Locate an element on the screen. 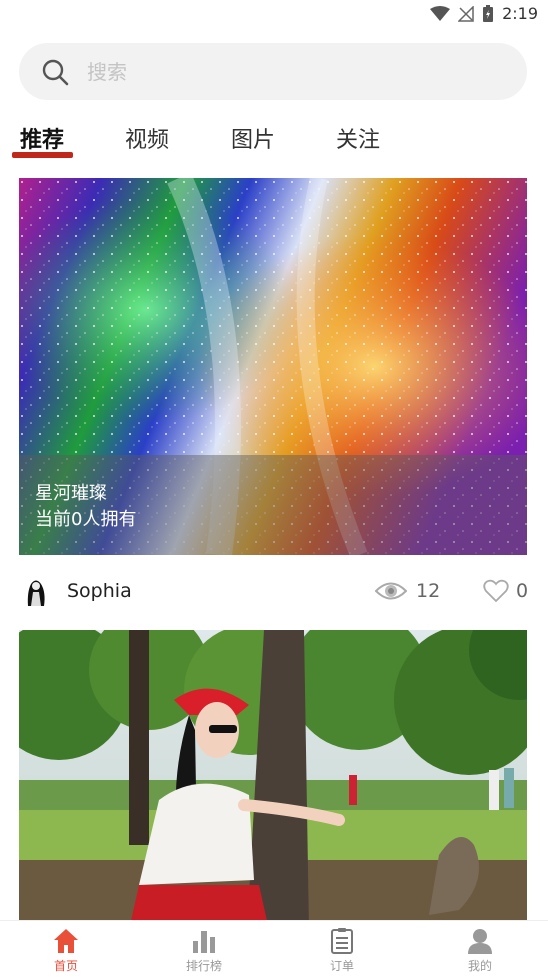 The width and height of the screenshot is (548, 980). battery-icon is located at coordinates (488, 13).